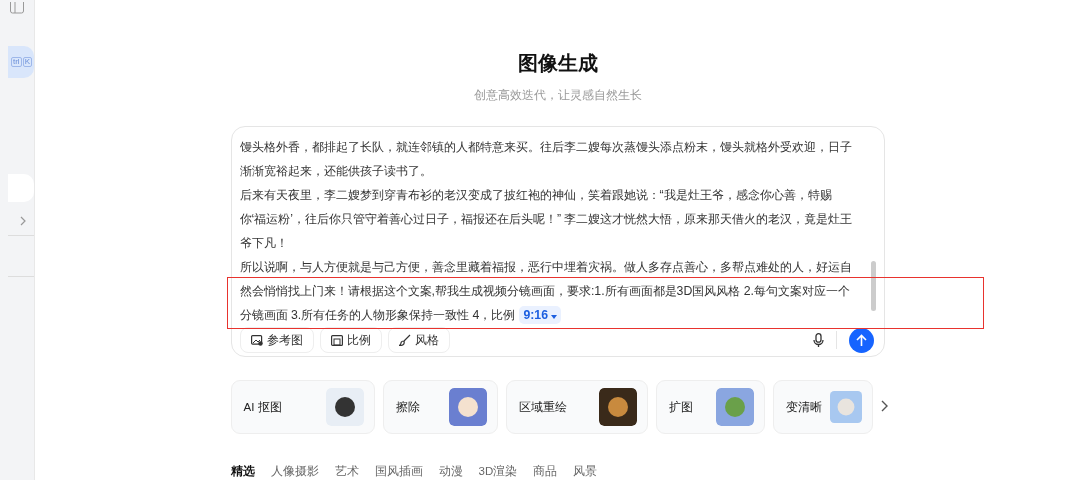 The image size is (1080, 480). Describe the element at coordinates (350, 340) in the screenshot. I see `tool-button: 比例` at that location.